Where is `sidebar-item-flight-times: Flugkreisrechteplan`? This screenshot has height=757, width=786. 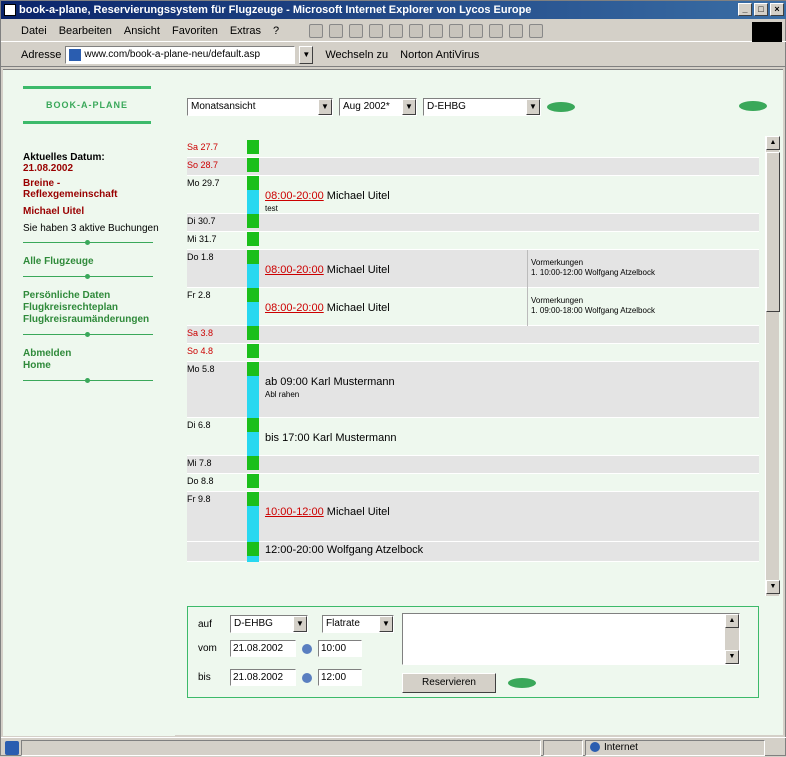
sidebar-item-flight-times: Flugkreisrechteplan is located at coordinates (98, 308).